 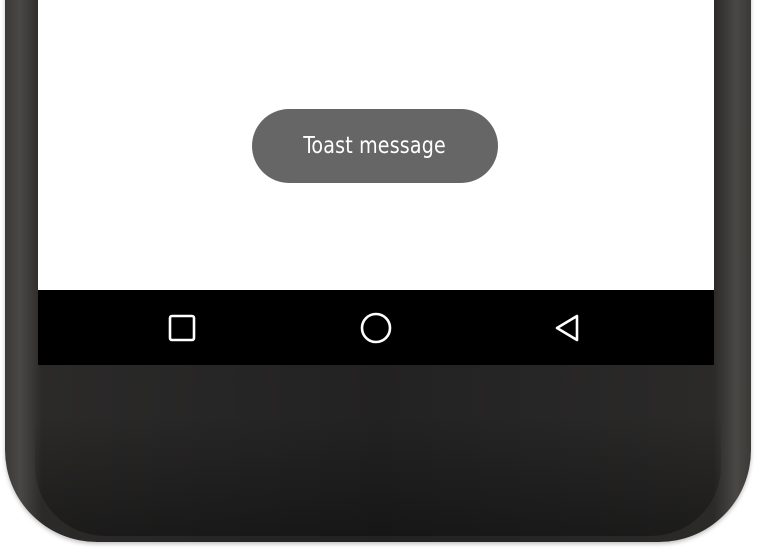 I want to click on square-recents-icon, so click(x=182, y=327).